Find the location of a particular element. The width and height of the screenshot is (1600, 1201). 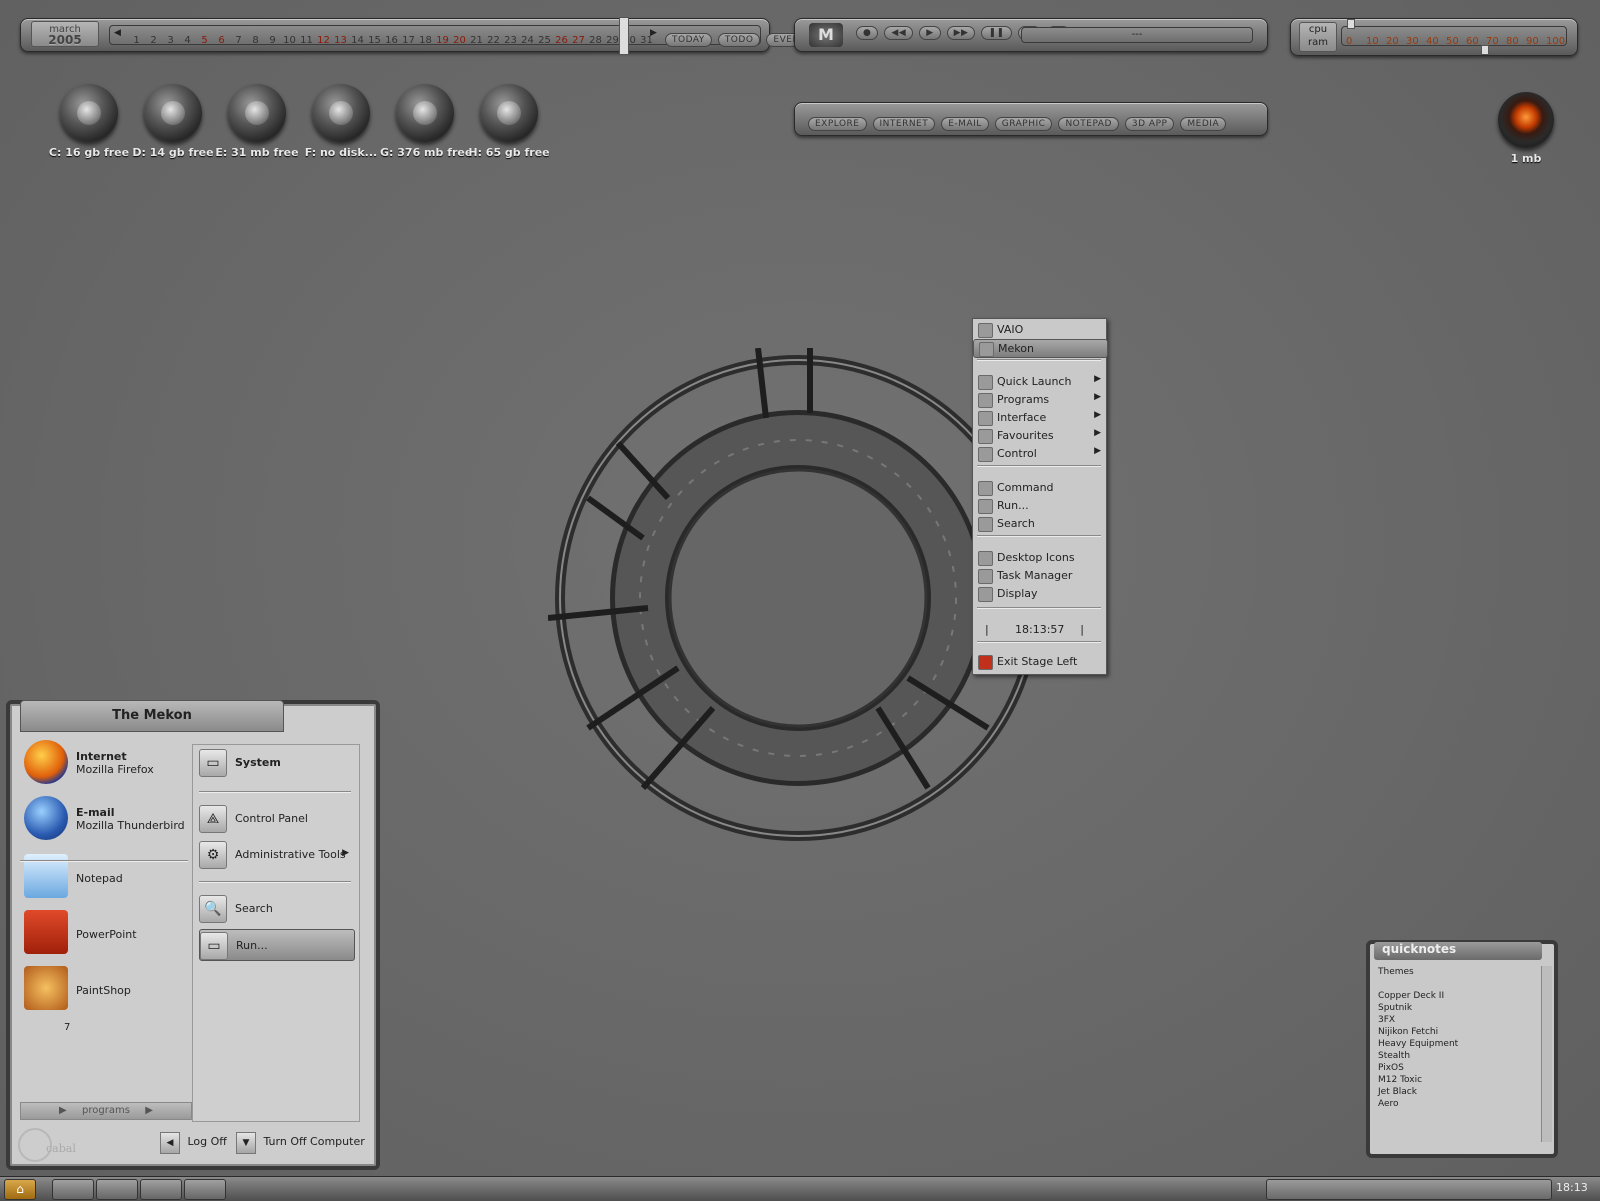

menu-item-programs: Programs ▶ is located at coordinates (1039, 399).